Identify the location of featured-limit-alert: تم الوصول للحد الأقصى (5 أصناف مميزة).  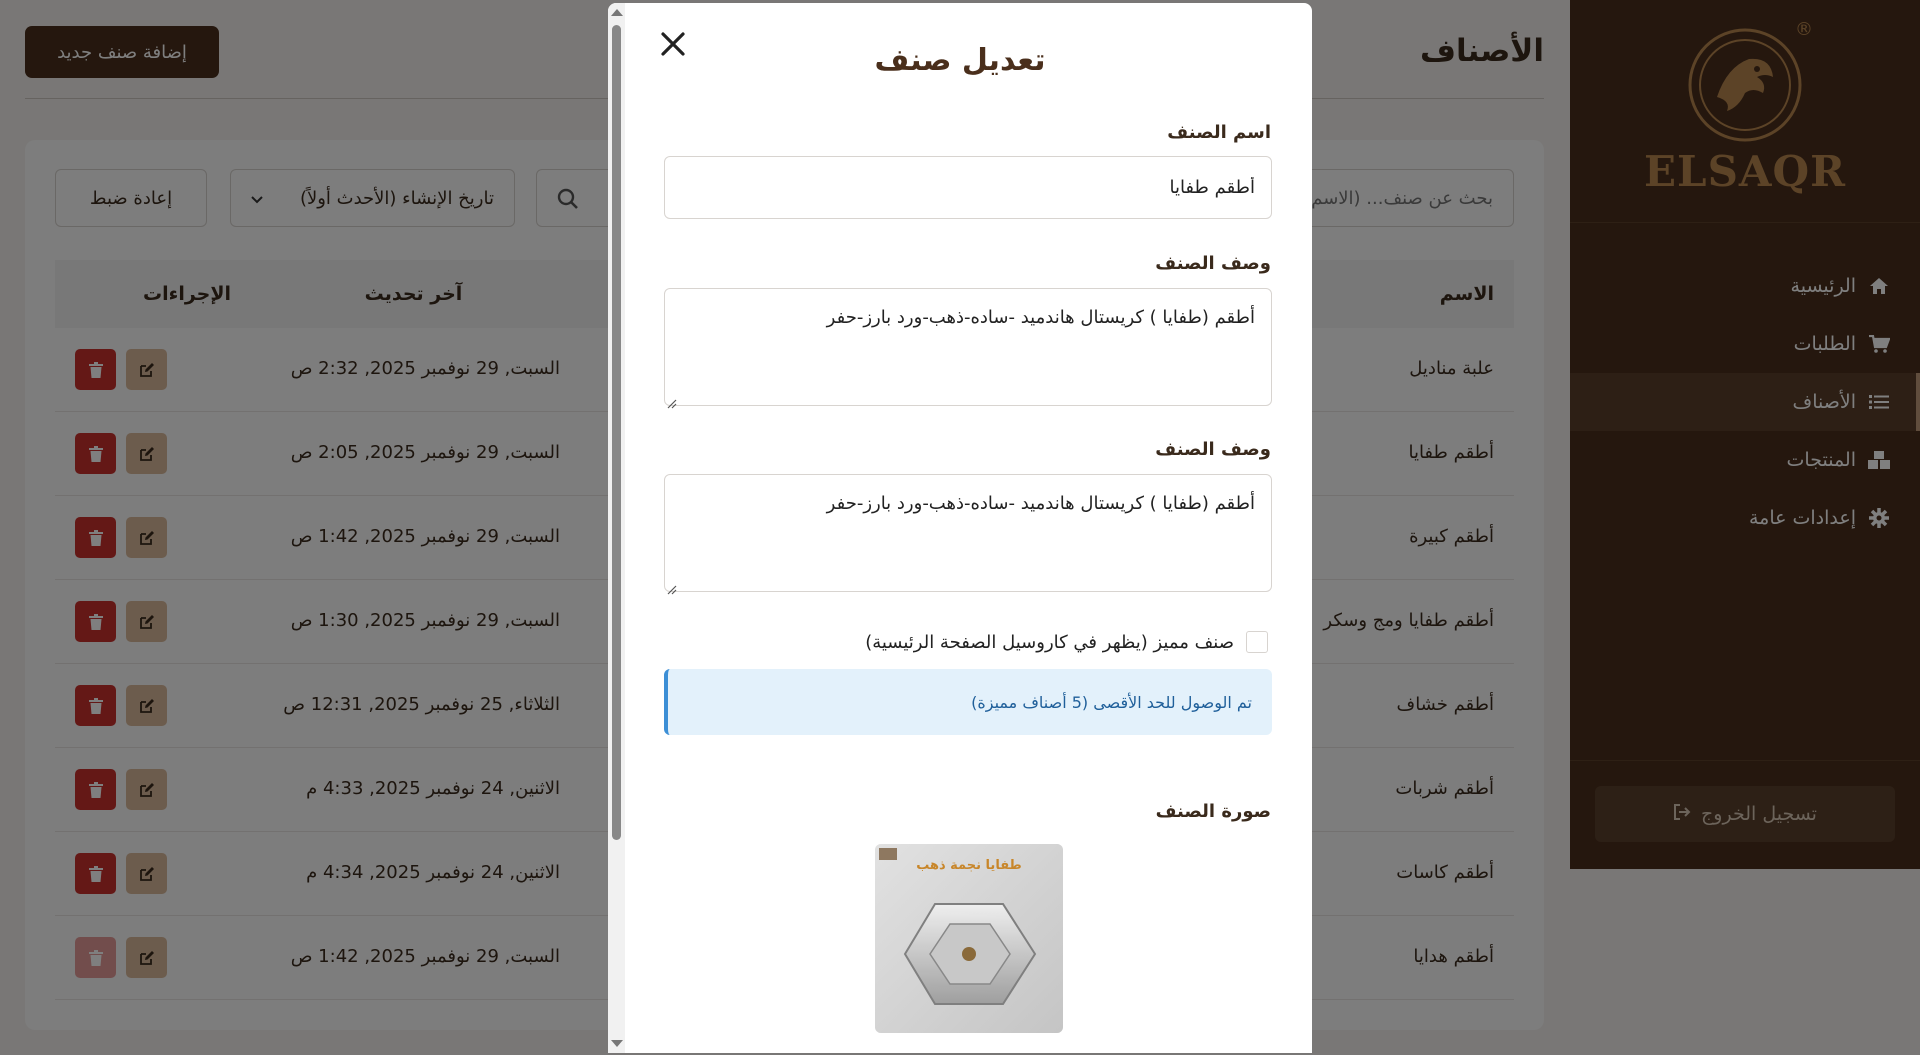
(968, 702).